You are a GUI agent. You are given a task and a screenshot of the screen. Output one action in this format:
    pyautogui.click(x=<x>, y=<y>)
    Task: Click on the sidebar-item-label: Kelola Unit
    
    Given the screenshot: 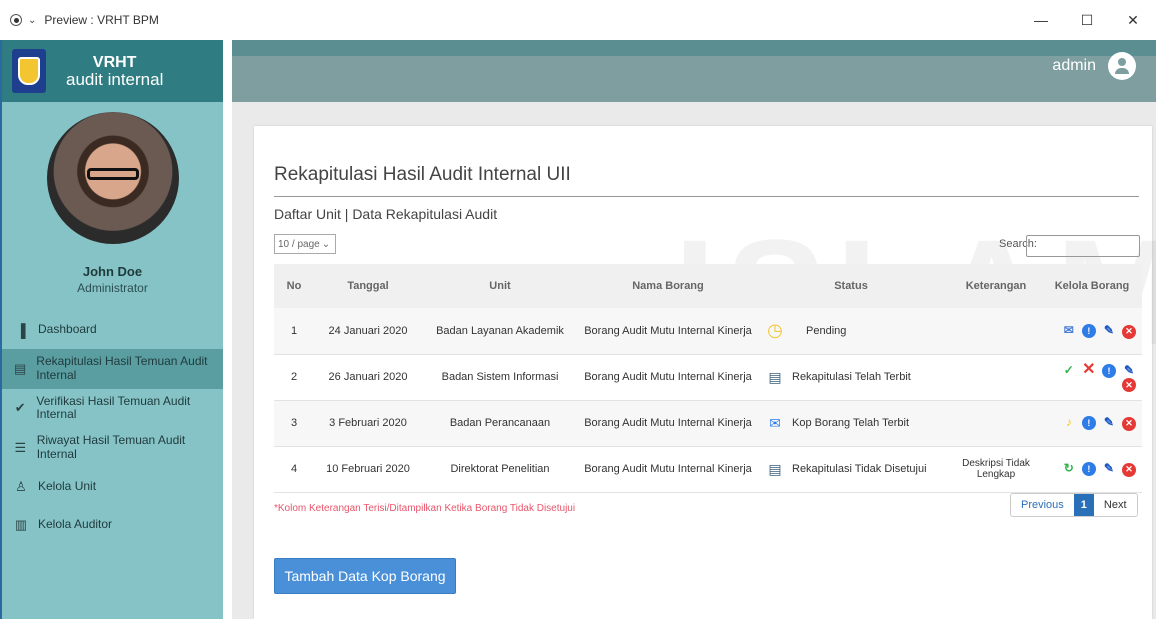 What is the action you would take?
    pyautogui.click(x=67, y=485)
    